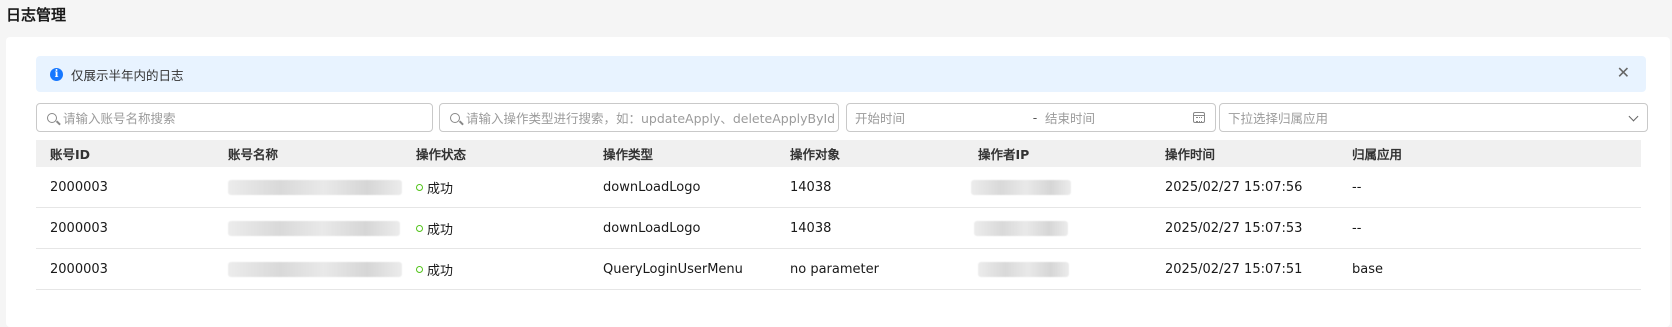  What do you see at coordinates (1031, 117) in the screenshot?
I see `date-range-picker: 开始时间 - 结束时间` at bounding box center [1031, 117].